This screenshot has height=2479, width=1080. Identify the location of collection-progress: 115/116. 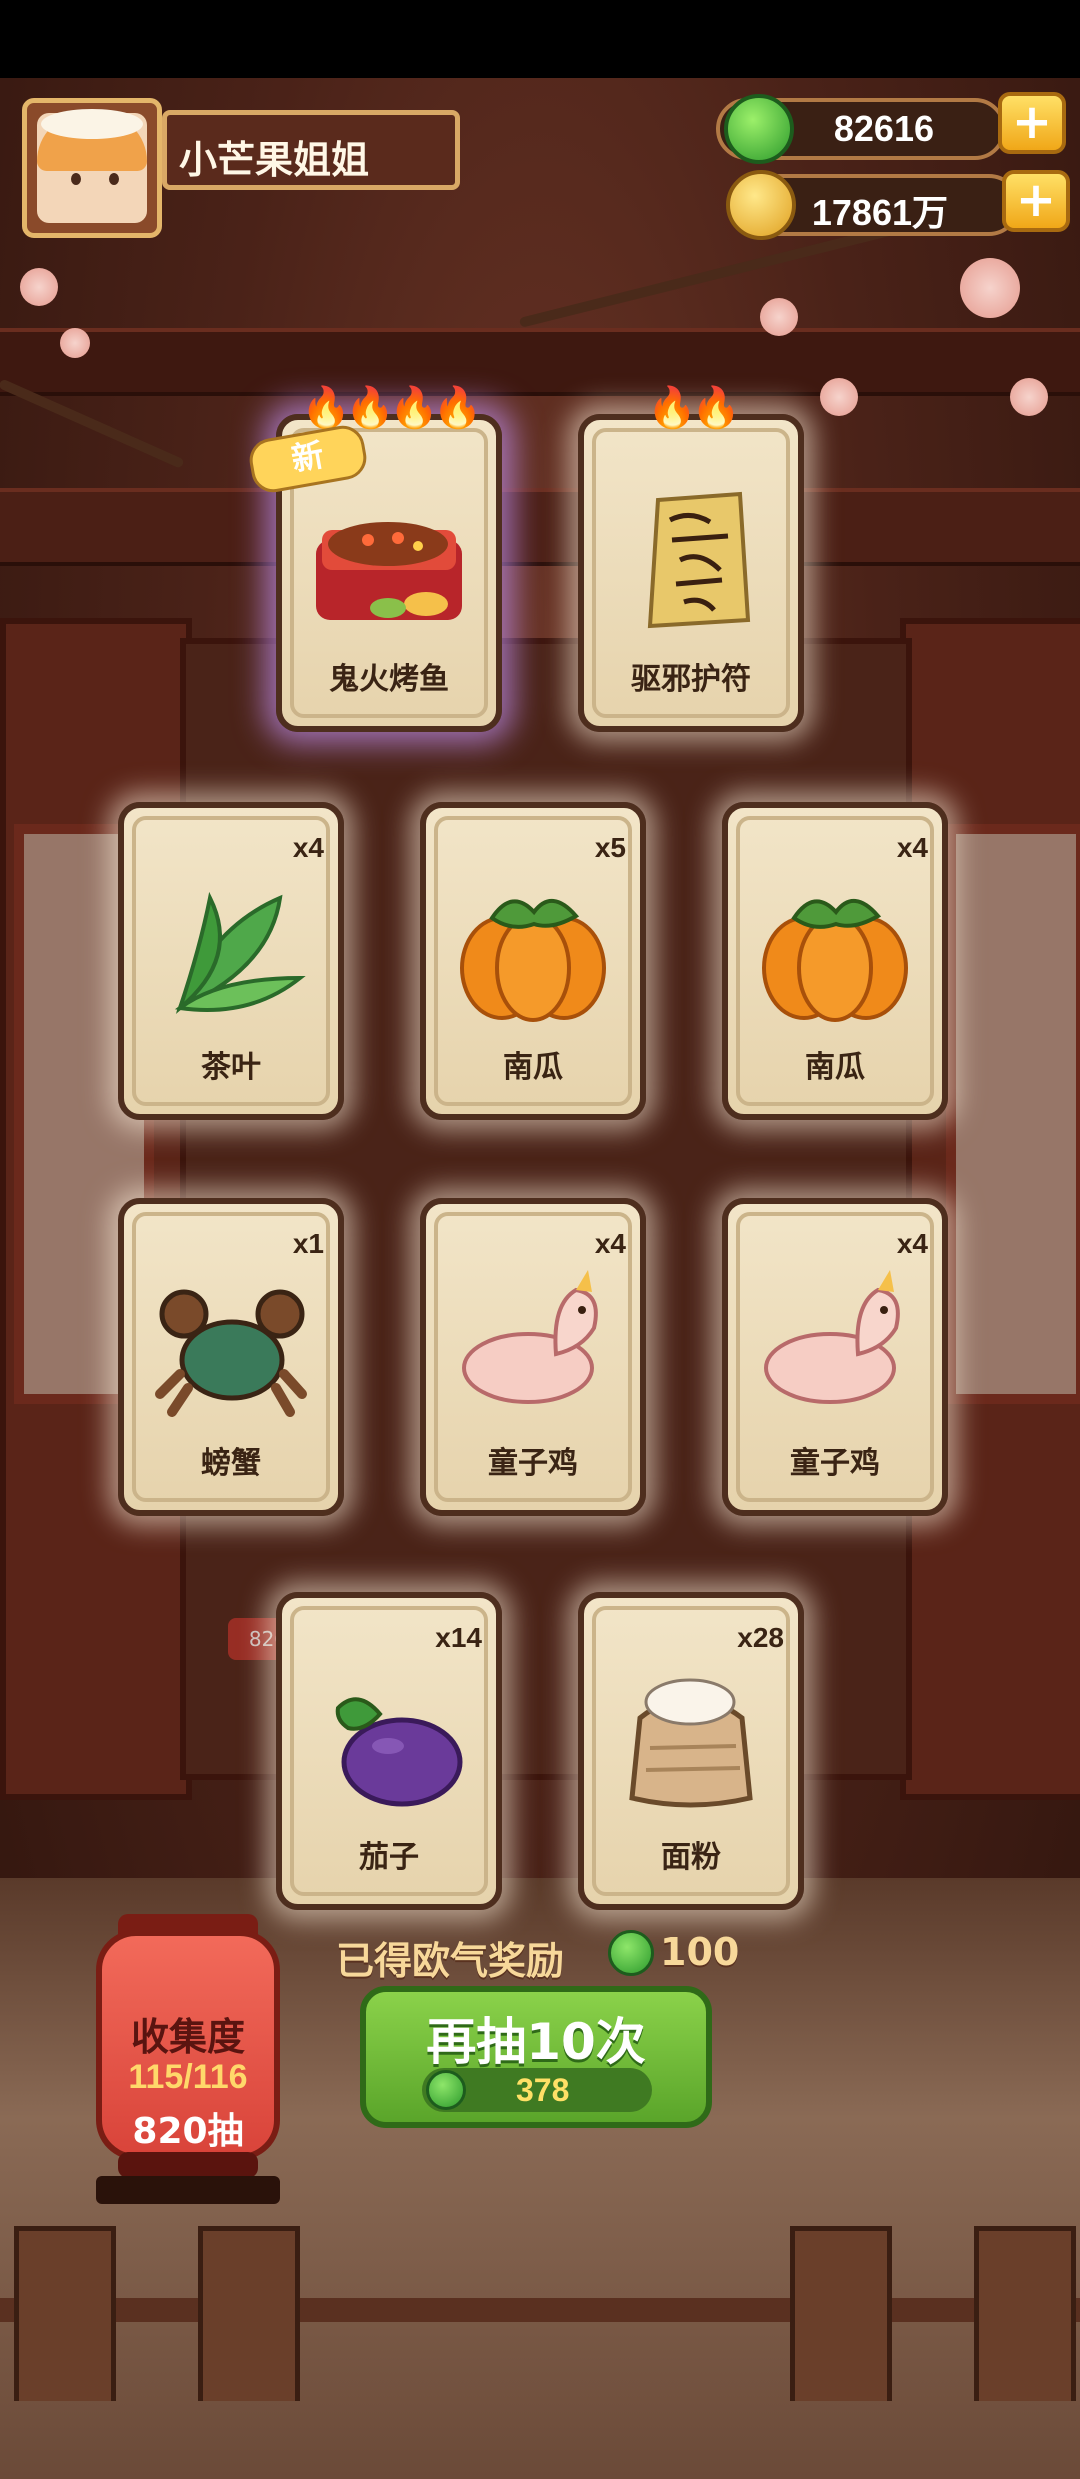
(188, 2077).